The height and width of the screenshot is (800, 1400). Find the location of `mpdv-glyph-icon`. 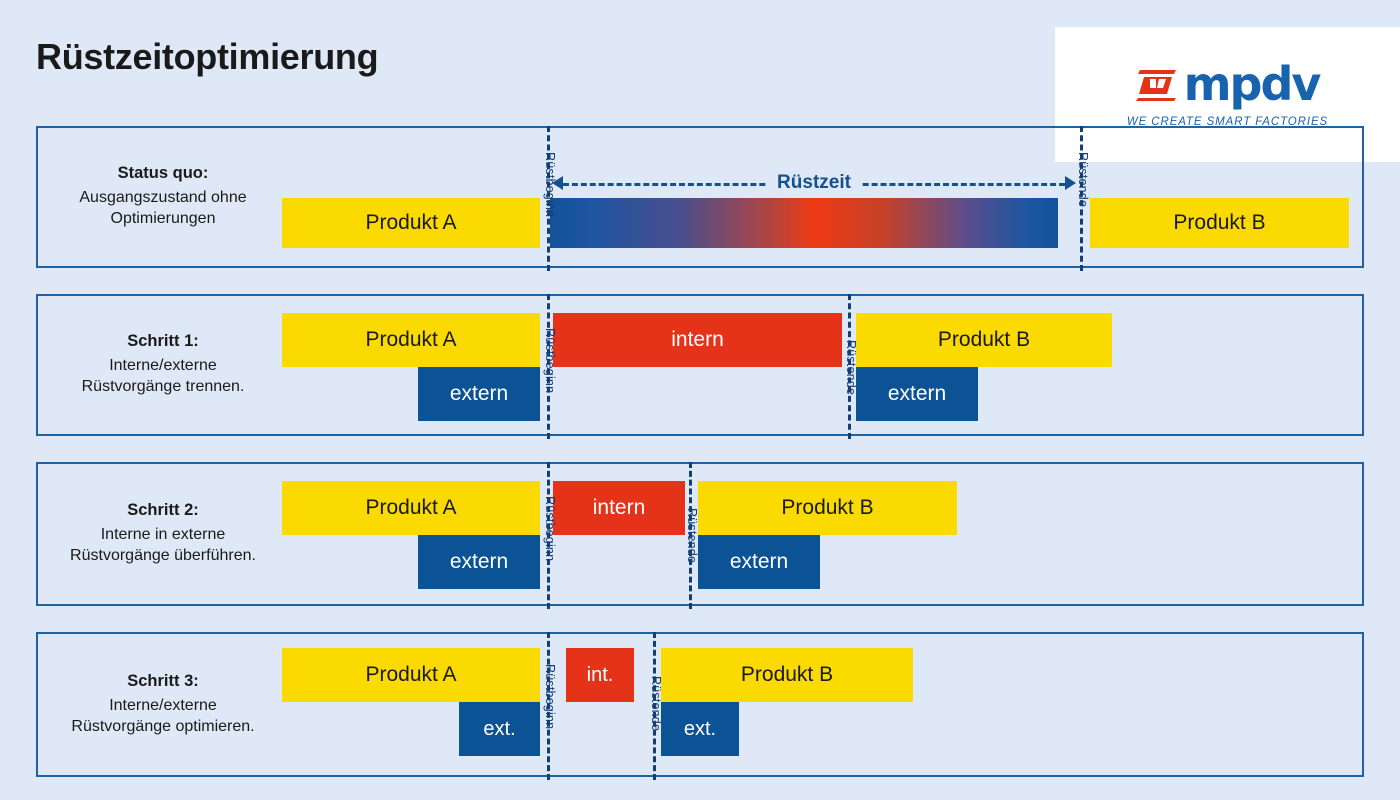

mpdv-glyph-icon is located at coordinates (1155, 85).